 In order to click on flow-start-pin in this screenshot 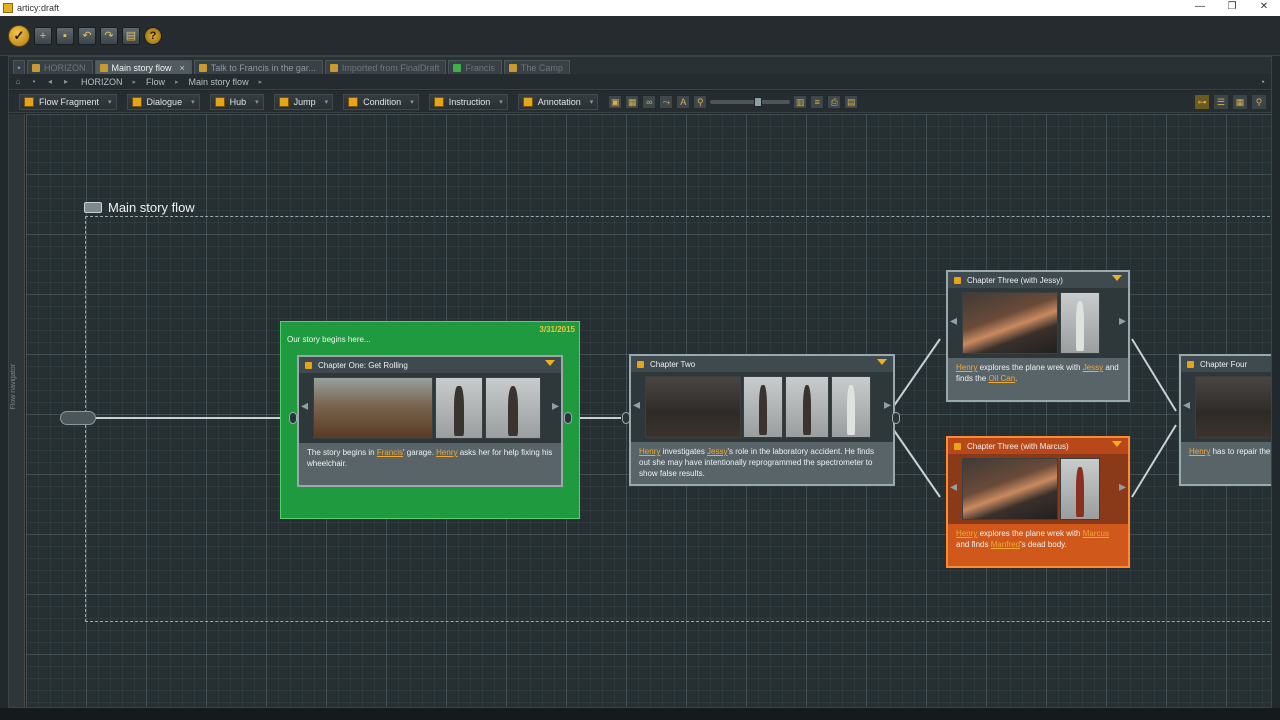, I will do `click(78, 418)`.